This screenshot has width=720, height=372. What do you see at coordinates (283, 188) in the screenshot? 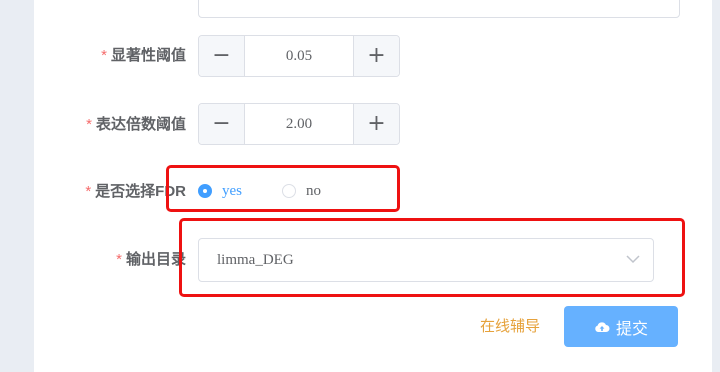
I see `fdr-highlight-box` at bounding box center [283, 188].